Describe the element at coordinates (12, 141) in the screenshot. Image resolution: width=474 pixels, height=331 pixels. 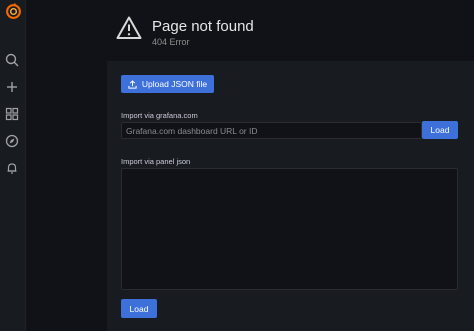
I see `compass-icon` at that location.